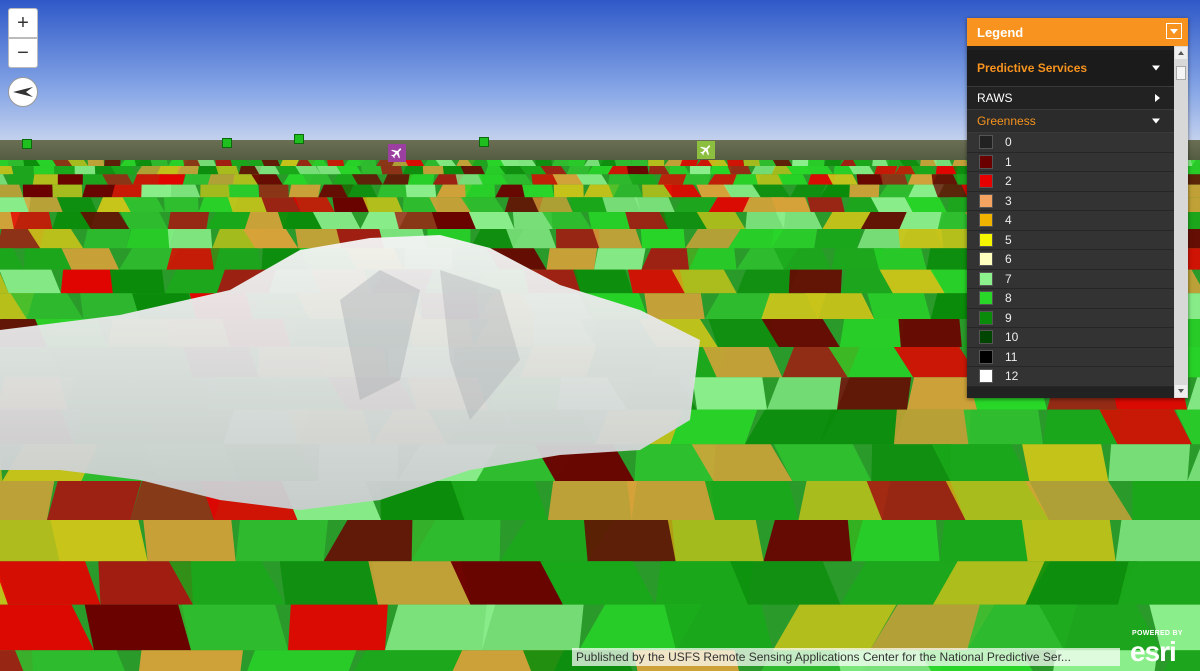 Image resolution: width=1200 pixels, height=671 pixels. What do you see at coordinates (1032, 68) in the screenshot?
I see `section-label: Predictive Services` at bounding box center [1032, 68].